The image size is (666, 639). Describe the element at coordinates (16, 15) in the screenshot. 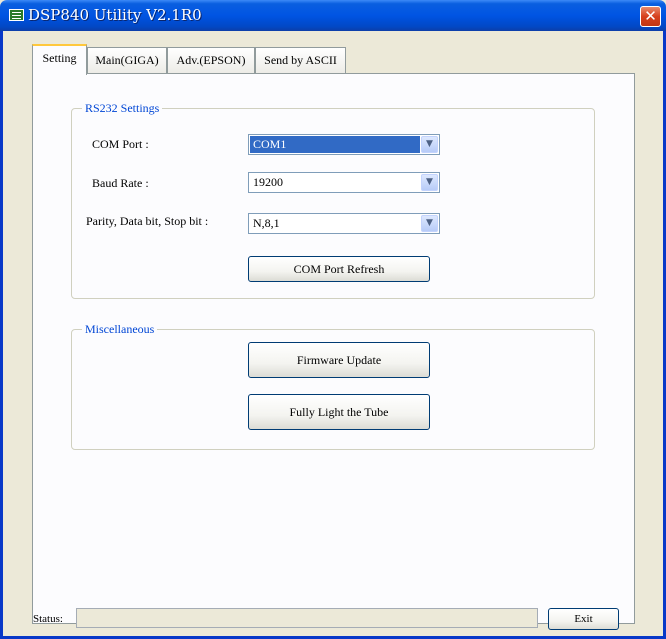

I see `app-icon` at that location.